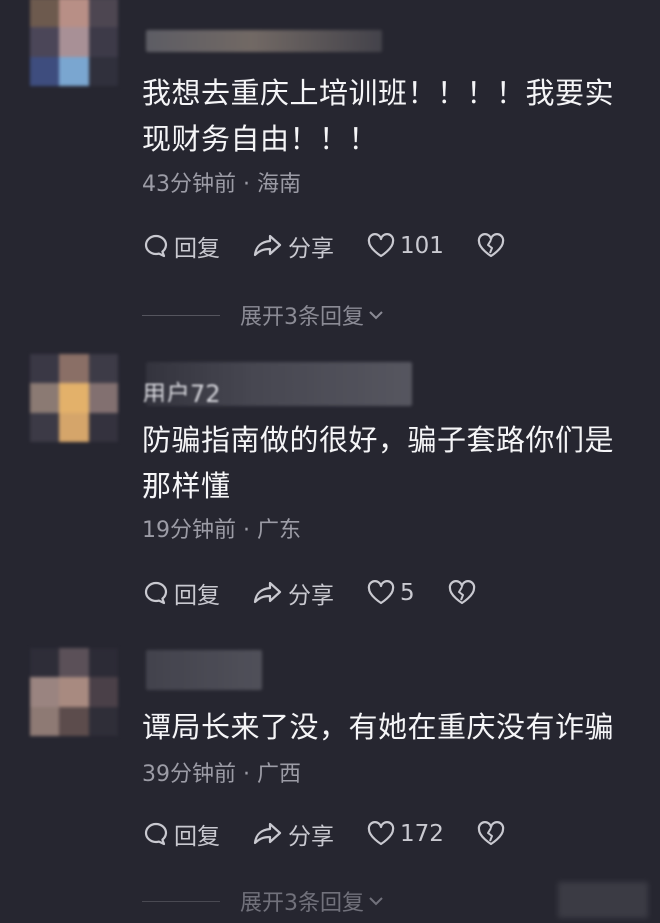 The height and width of the screenshot is (923, 660). I want to click on like-count: 5, so click(407, 593).